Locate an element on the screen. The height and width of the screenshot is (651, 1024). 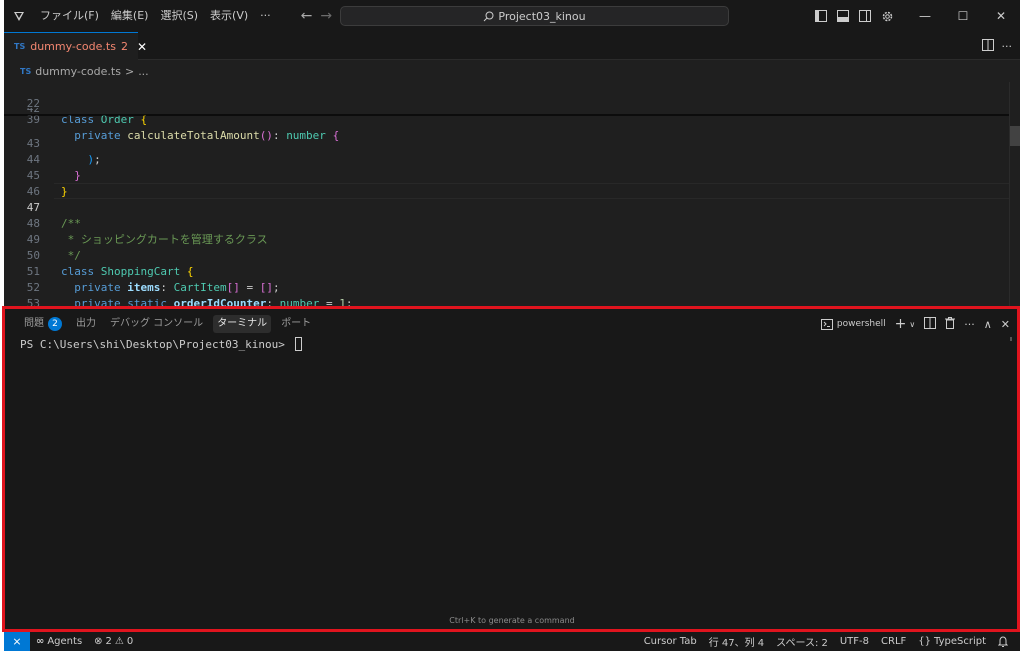
toggle-secondary-sidebar-icon is located at coordinates (865, 16).